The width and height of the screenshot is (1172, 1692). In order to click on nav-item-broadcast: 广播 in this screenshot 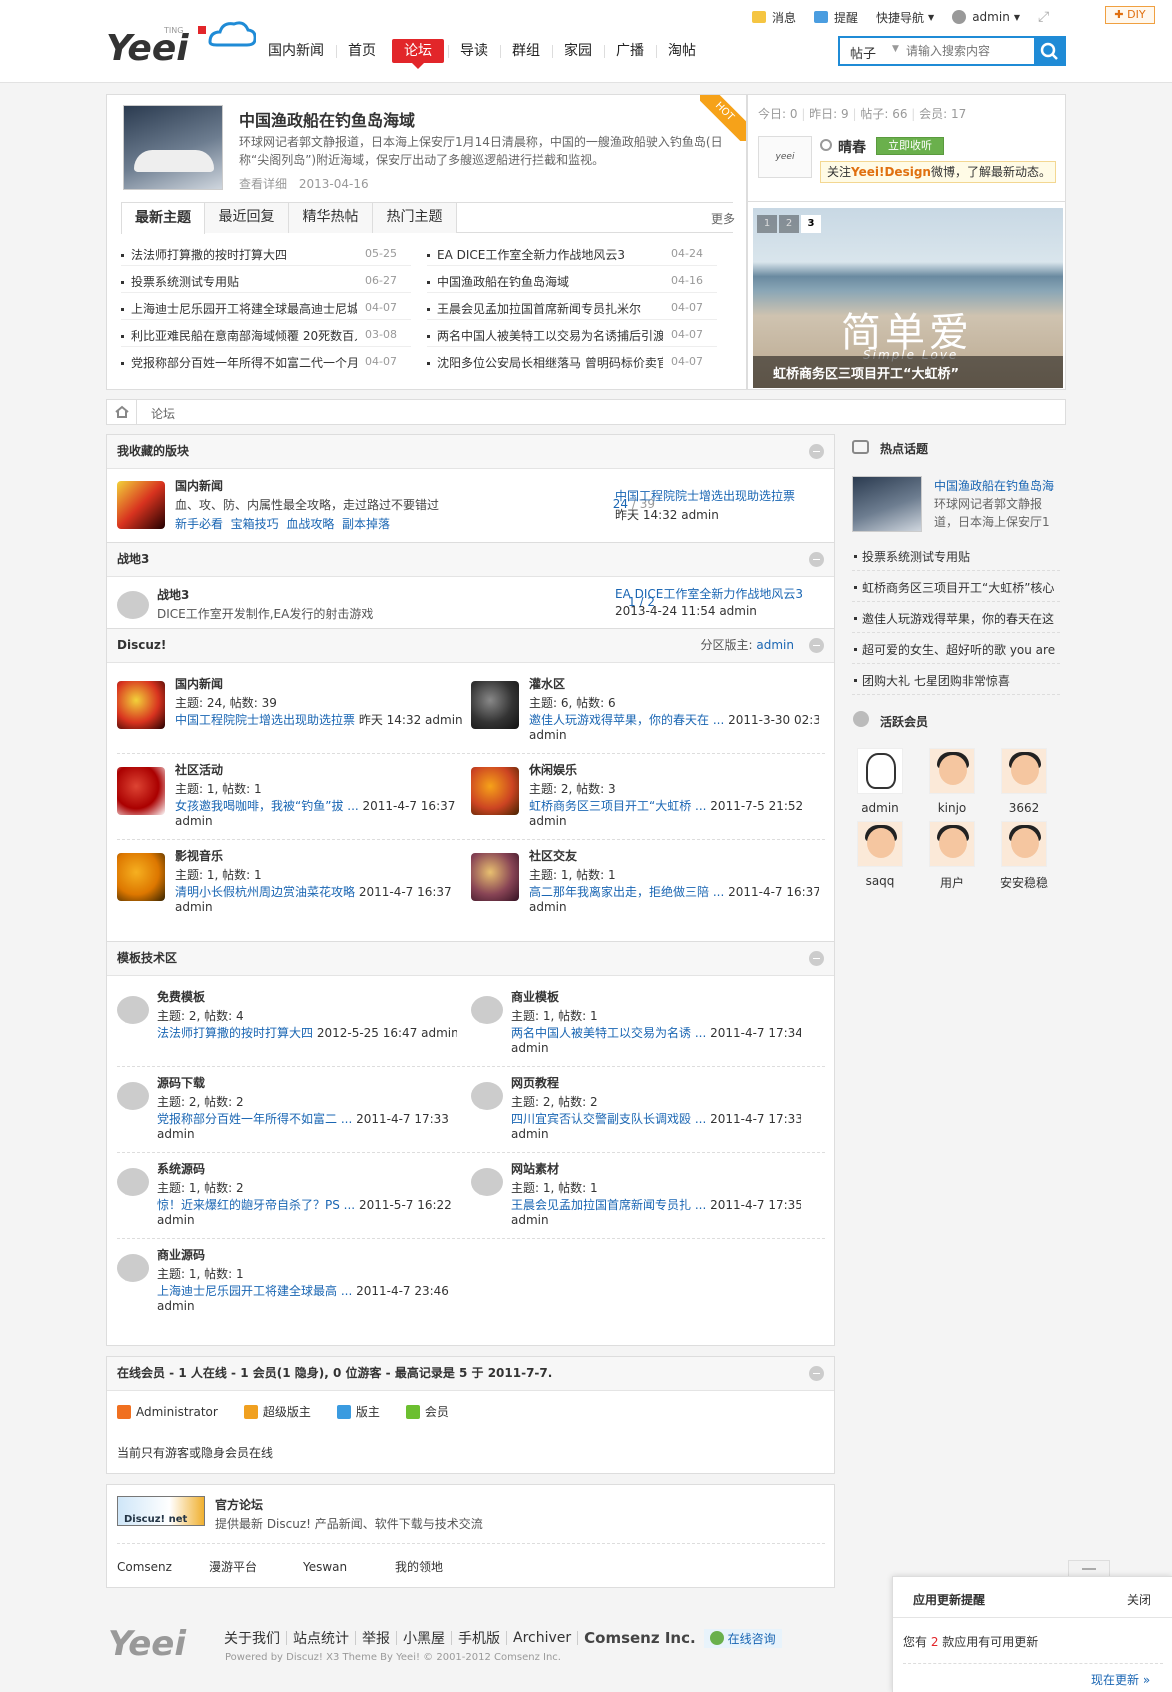, I will do `click(630, 51)`.